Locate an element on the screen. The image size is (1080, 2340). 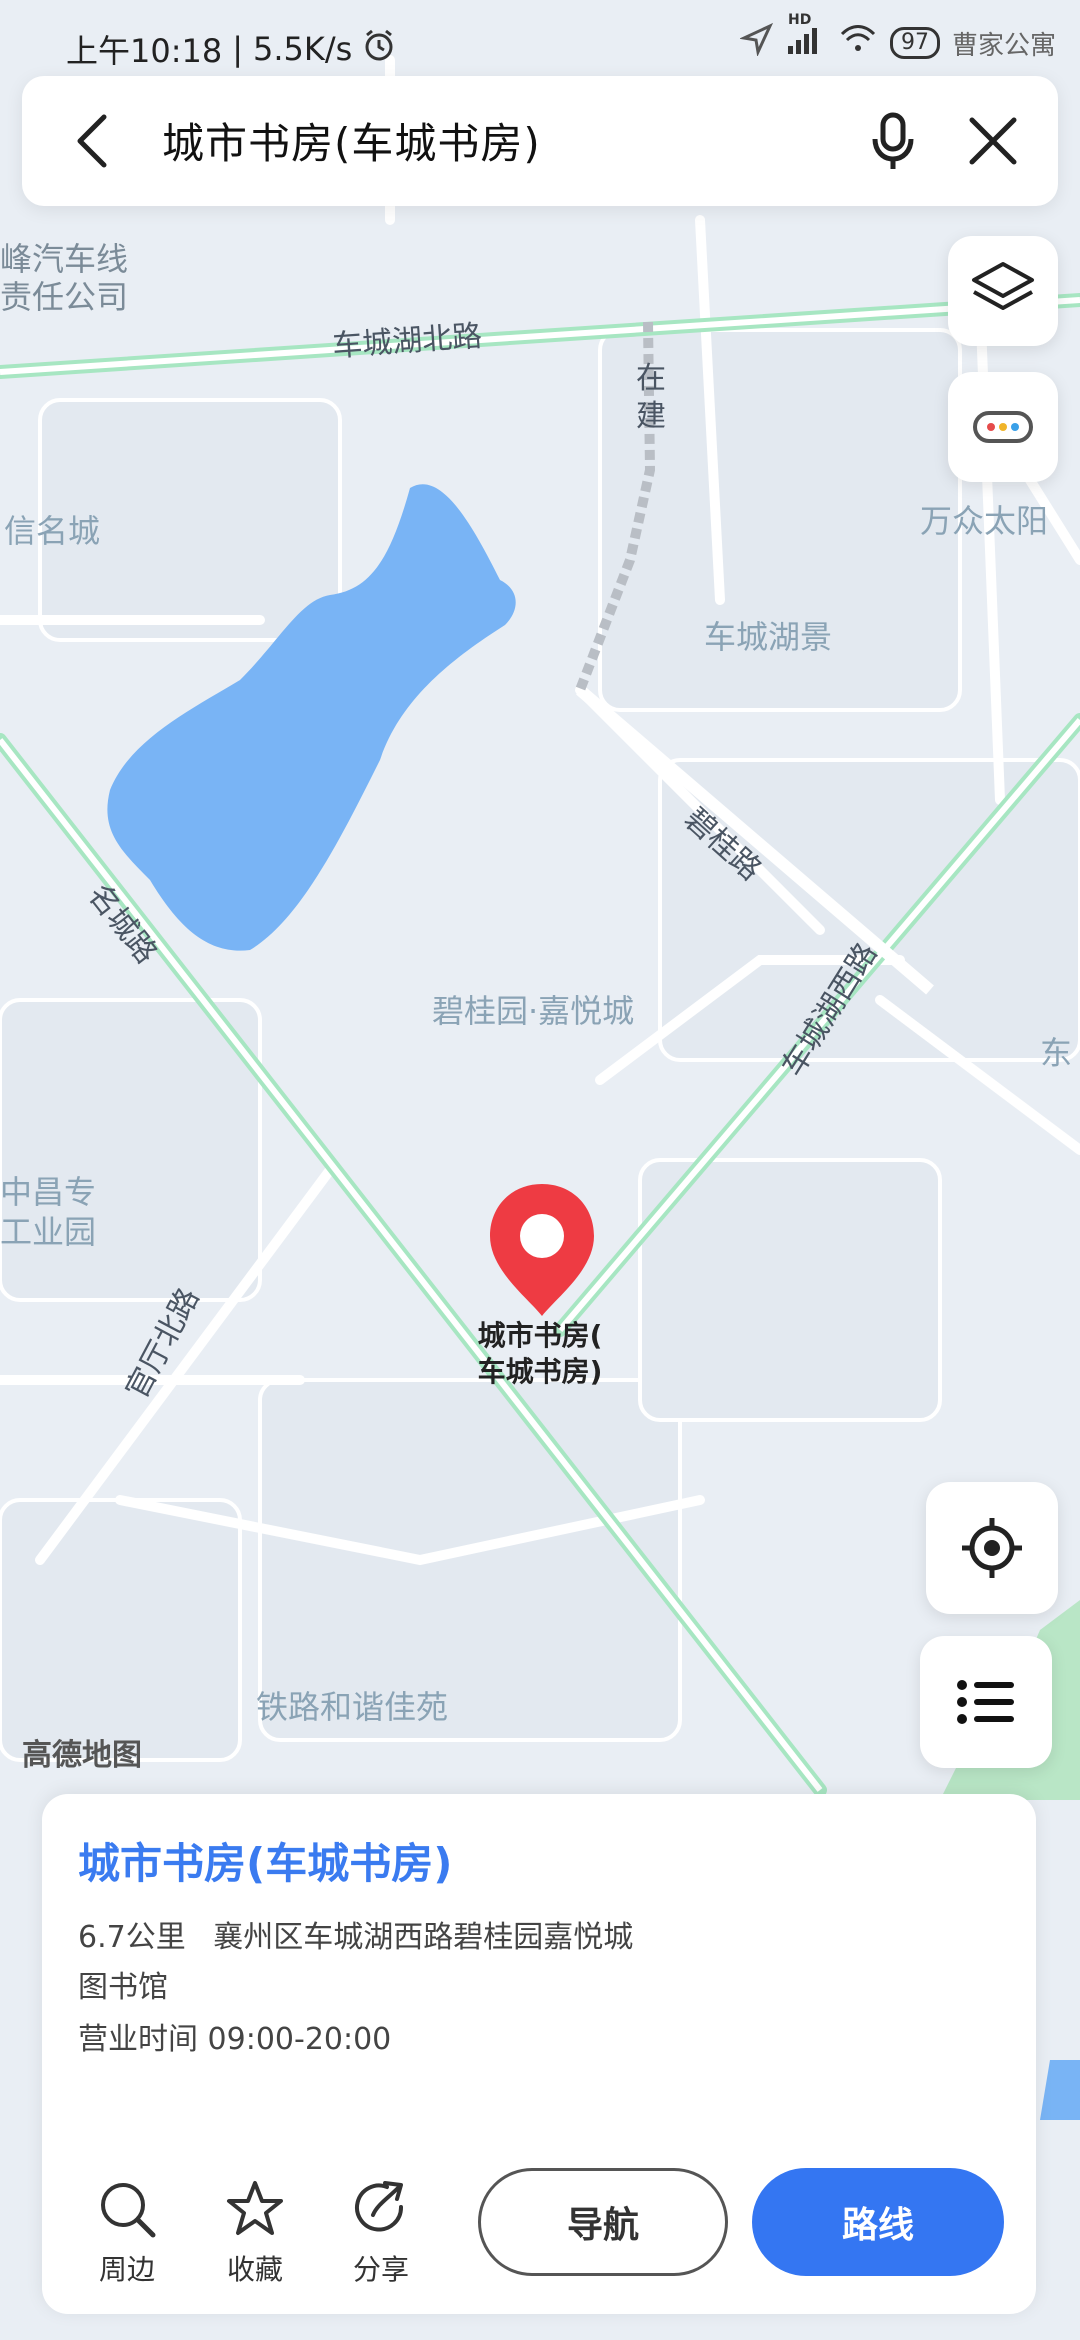
locate-icon is located at coordinates (992, 1548).